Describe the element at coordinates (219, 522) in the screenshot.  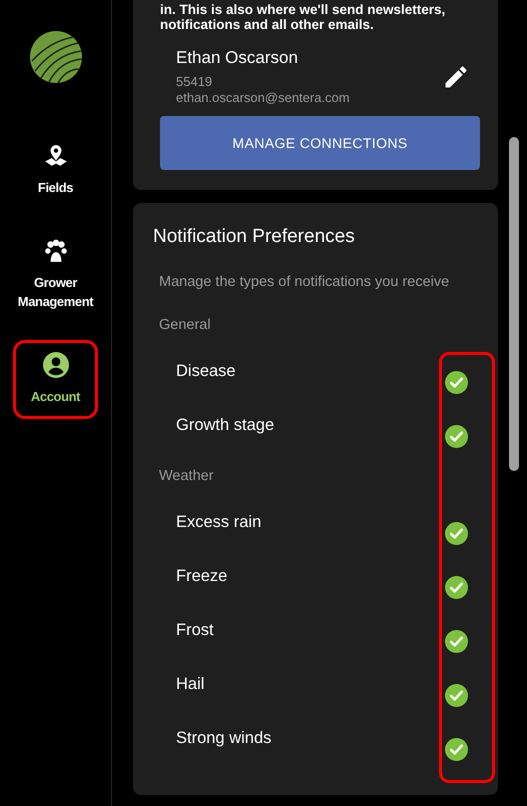
I see `preference-label: Excess rain` at that location.